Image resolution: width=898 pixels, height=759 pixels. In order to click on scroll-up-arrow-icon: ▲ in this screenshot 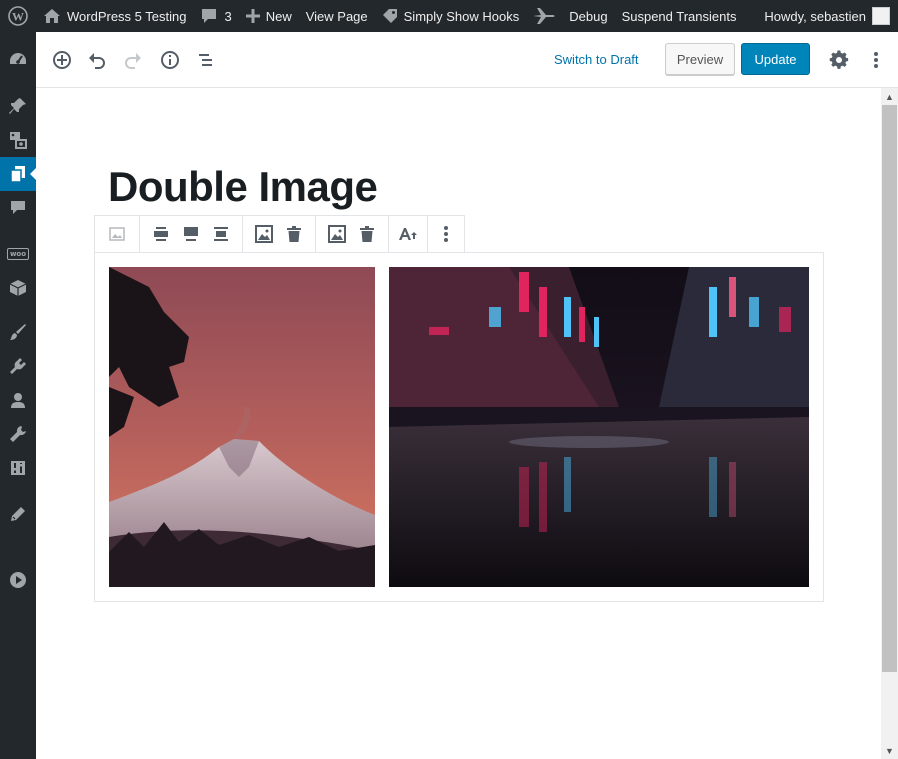, I will do `click(889, 96)`.